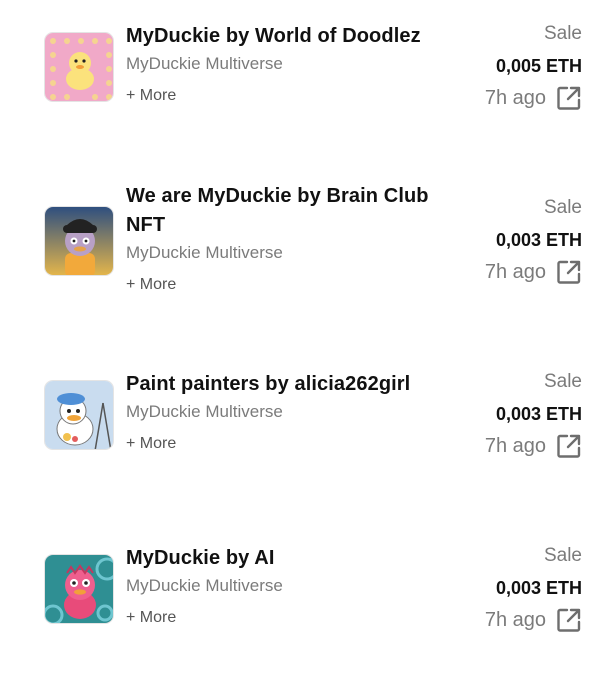  What do you see at coordinates (291, 384) in the screenshot?
I see `nft-title: Paint painters by alicia262girl` at bounding box center [291, 384].